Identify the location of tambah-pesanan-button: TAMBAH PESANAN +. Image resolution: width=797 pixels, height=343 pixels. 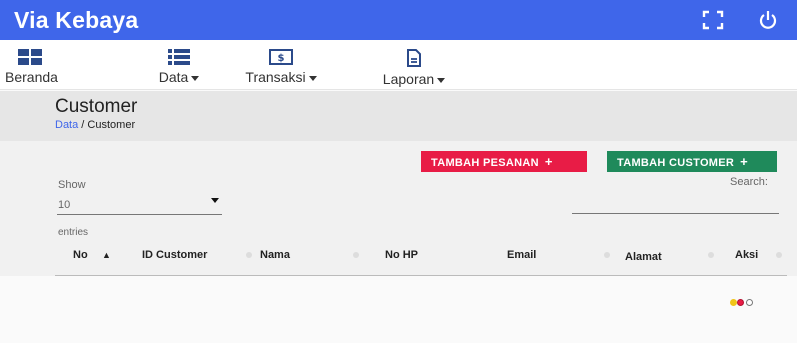
(504, 161).